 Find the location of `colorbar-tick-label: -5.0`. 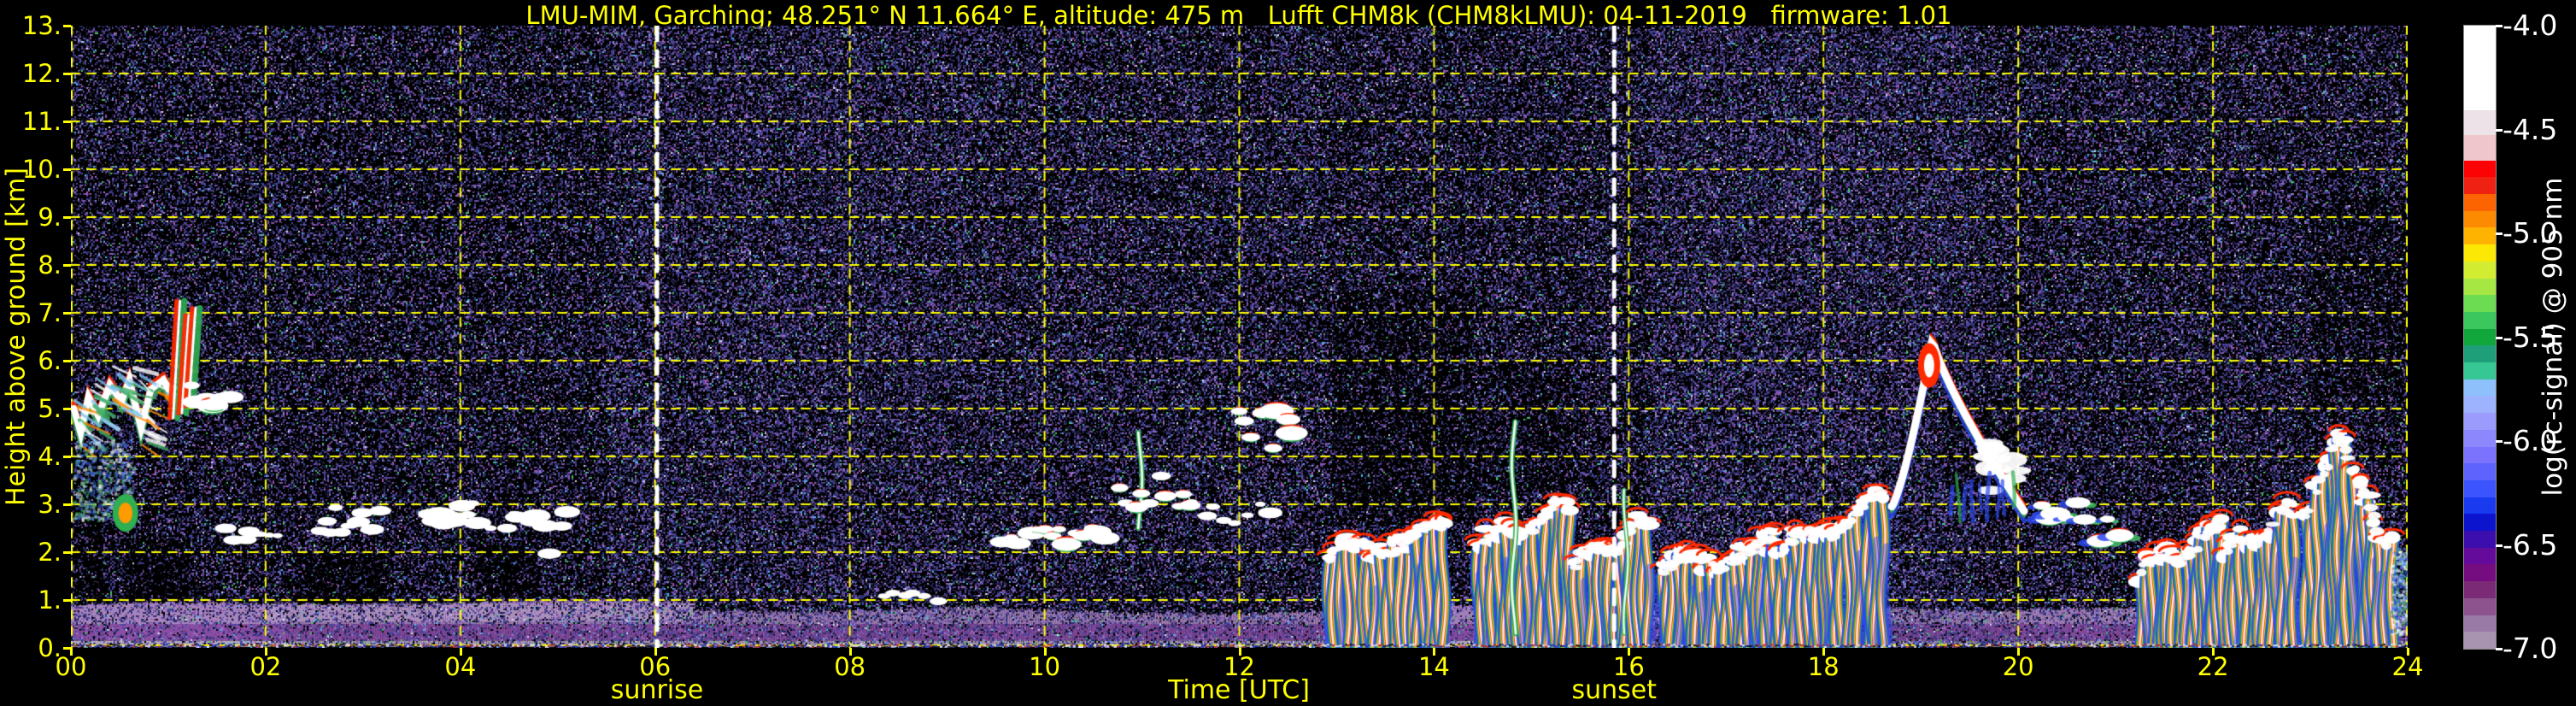

colorbar-tick-label: -5.0 is located at coordinates (2530, 233).